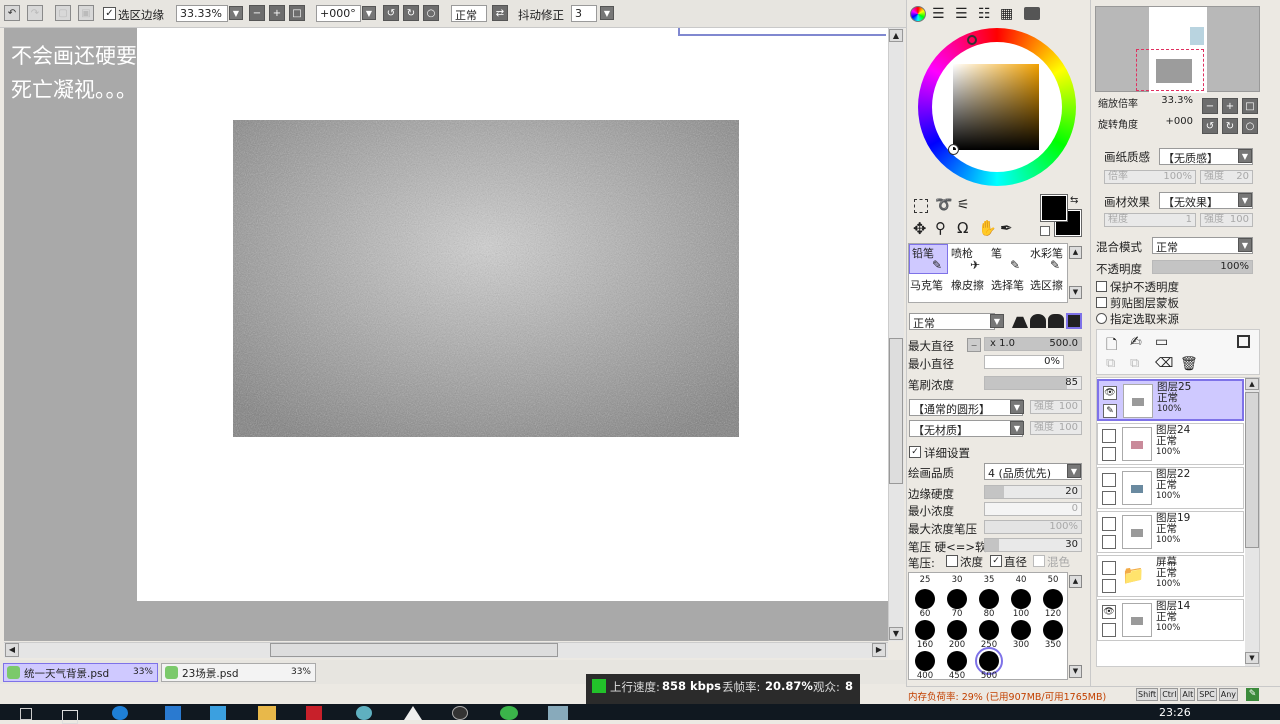 The height and width of the screenshot is (724, 1280). I want to click on navigator-preview, so click(1177, 49).